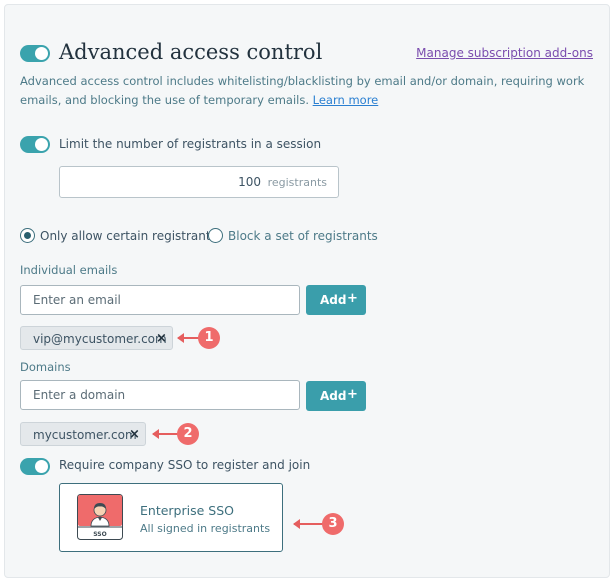  Describe the element at coordinates (134, 434) in the screenshot. I see `remove-domain-icon: ×` at that location.